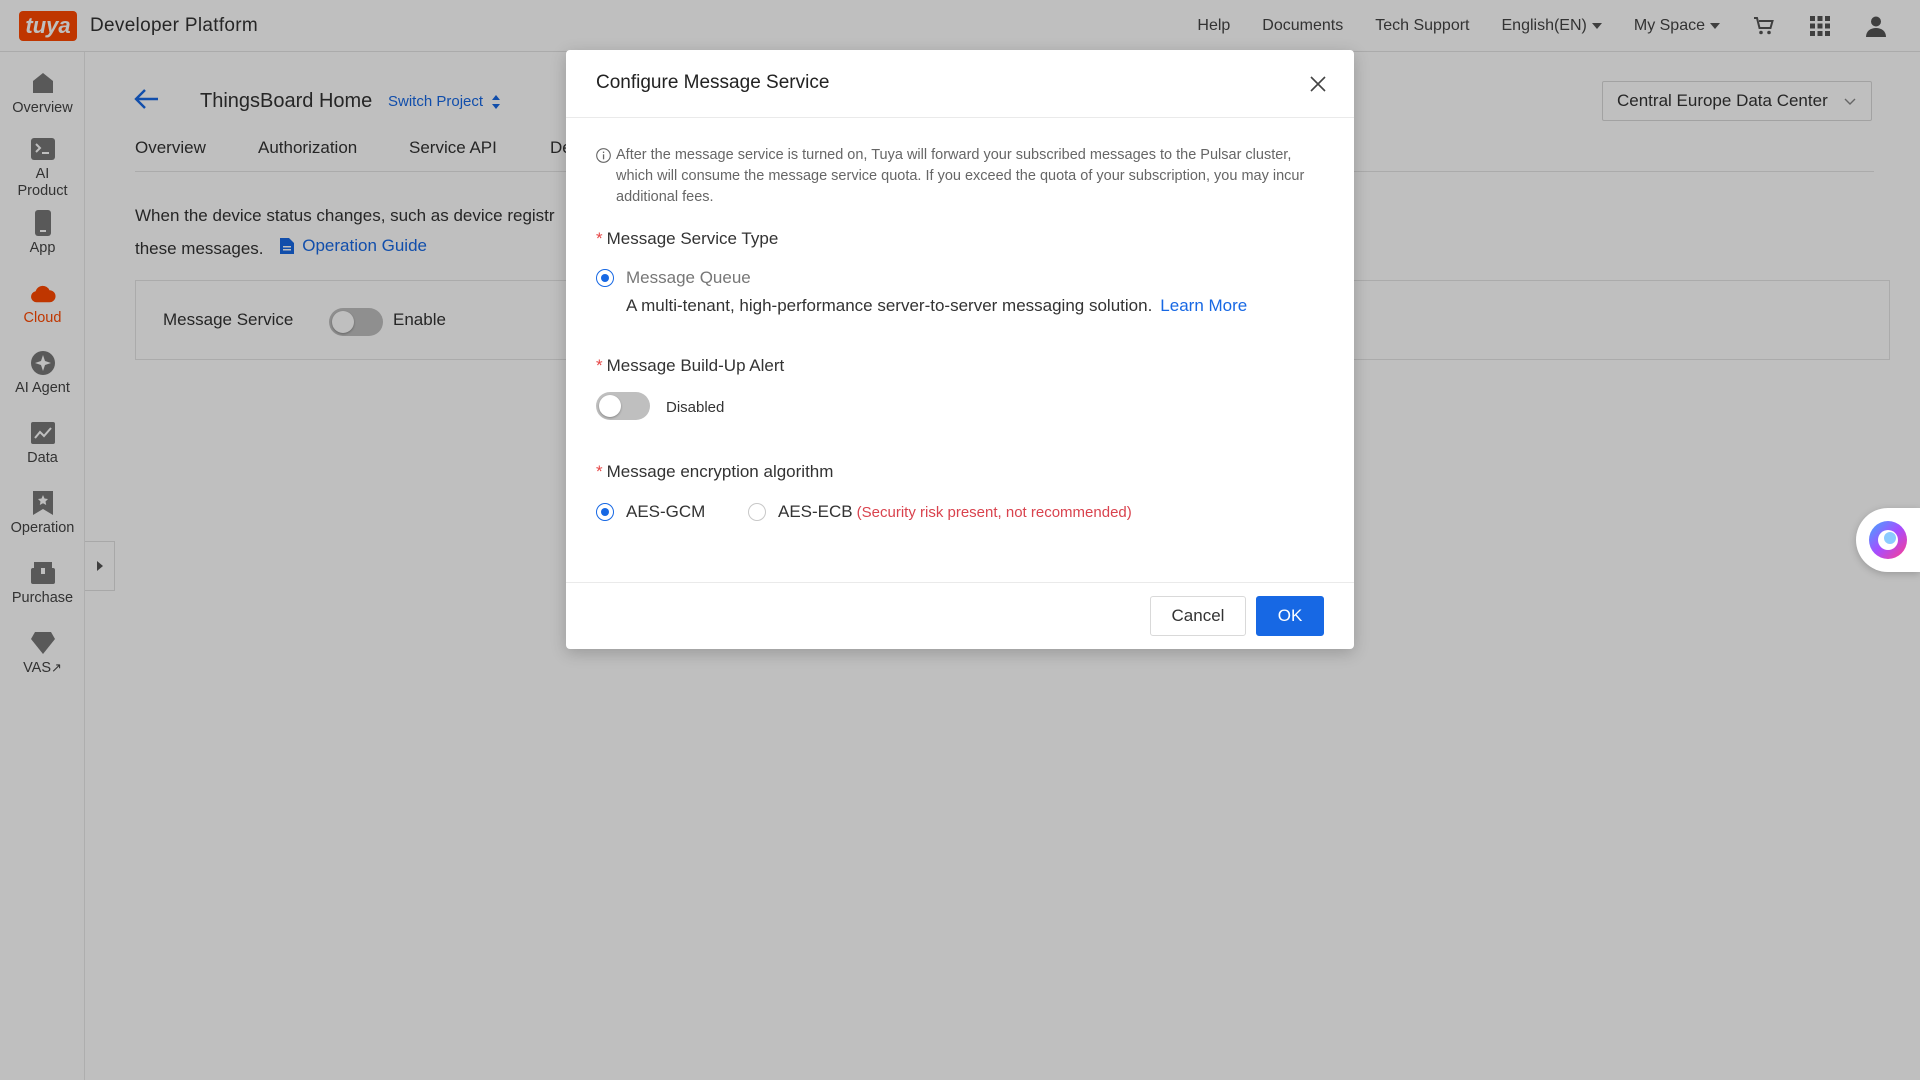  Describe the element at coordinates (994, 512) in the screenshot. I see `aes-ecb-warning: (Security risk present, not recommended)` at that location.